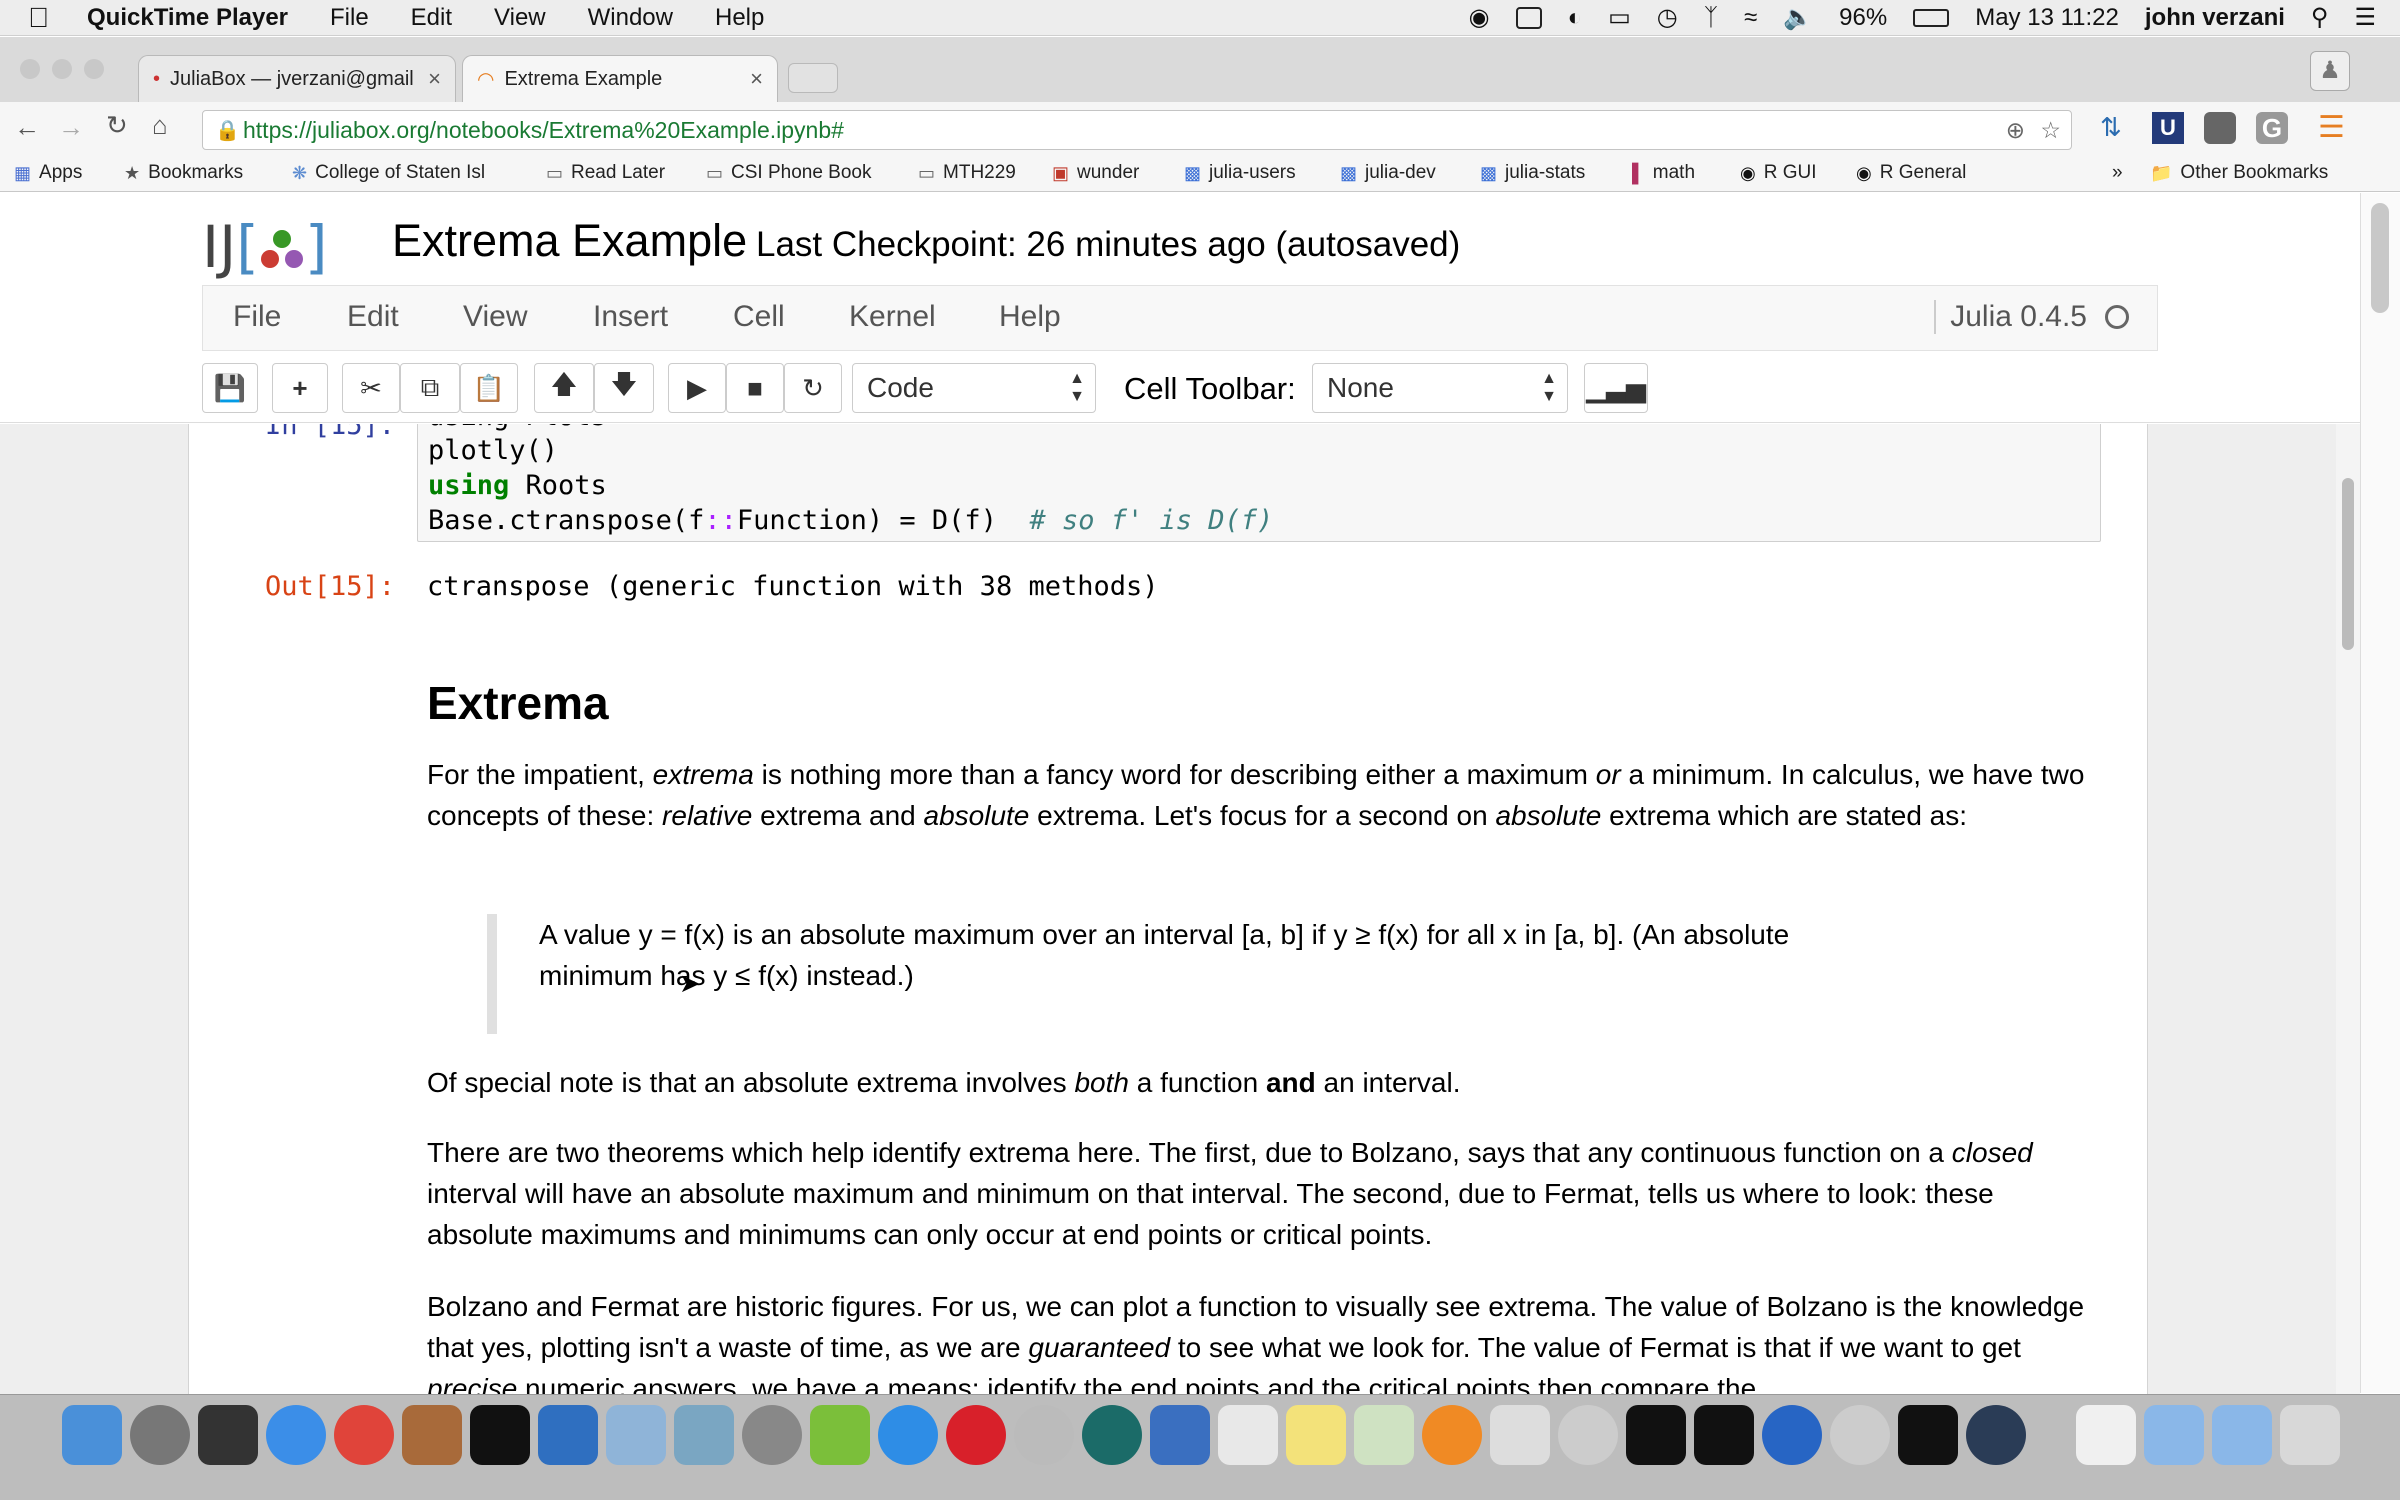 Image resolution: width=2400 pixels, height=1500 pixels. I want to click on document-icon, so click(2106, 1435).